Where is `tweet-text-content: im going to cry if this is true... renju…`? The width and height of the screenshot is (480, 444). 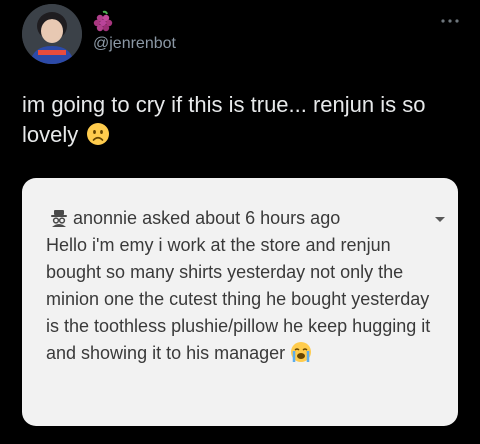 tweet-text-content: im going to cry if this is true... renju… is located at coordinates (224, 119).